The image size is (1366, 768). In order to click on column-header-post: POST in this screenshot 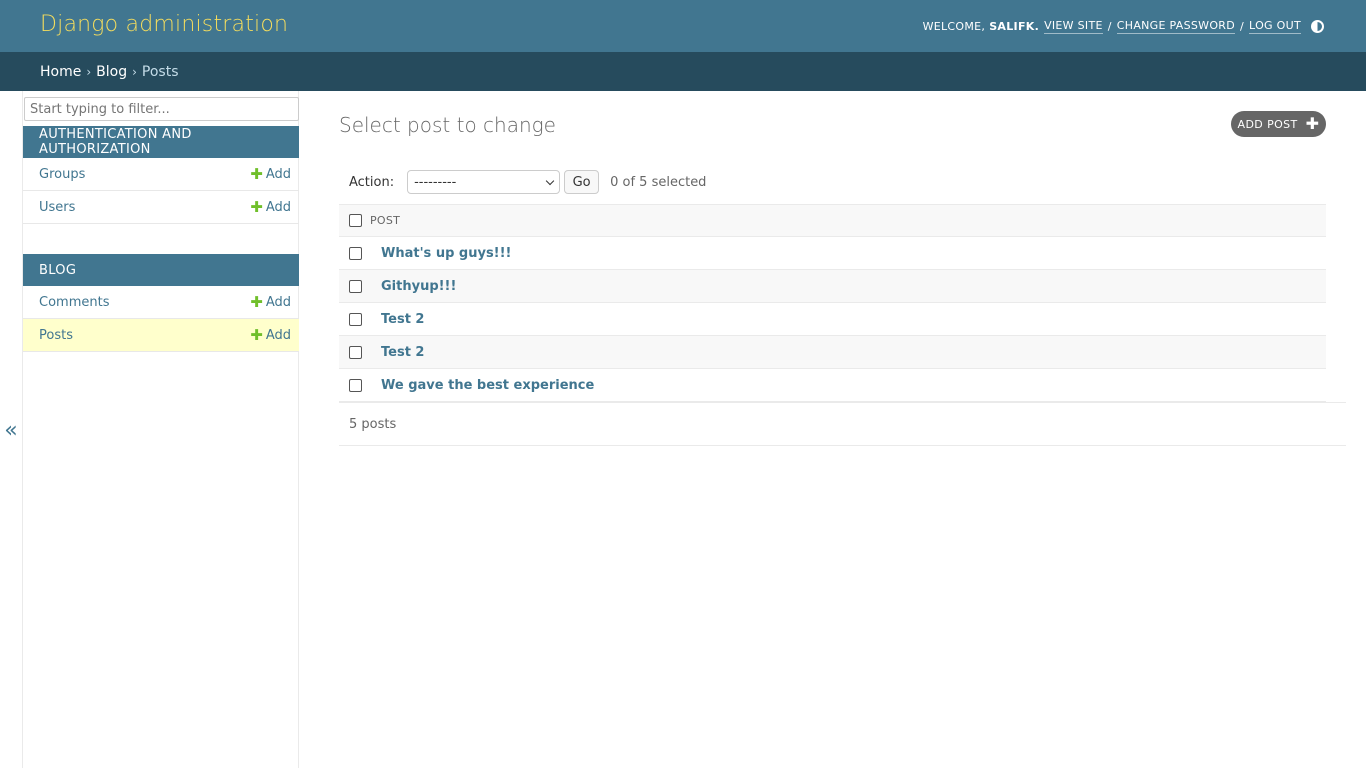, I will do `click(385, 220)`.